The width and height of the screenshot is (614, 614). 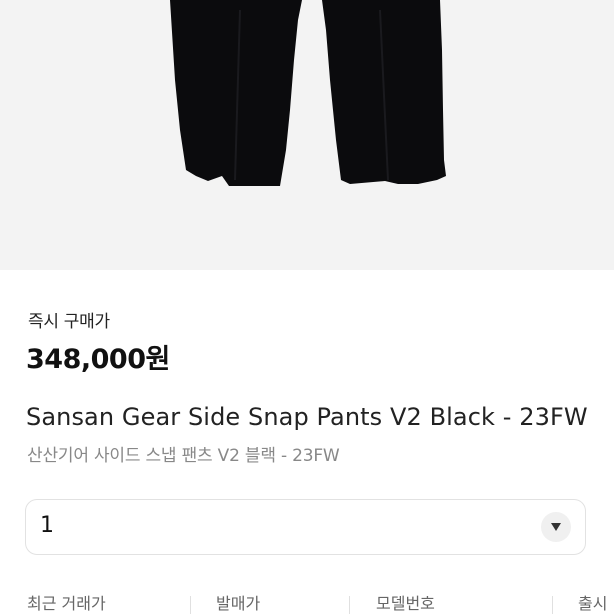 What do you see at coordinates (66, 603) in the screenshot?
I see `recent-trade-price-label: 최근 거래가` at bounding box center [66, 603].